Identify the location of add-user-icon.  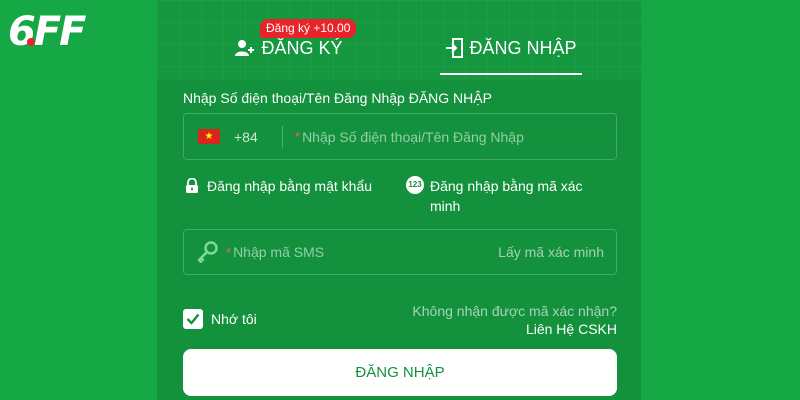
(245, 48).